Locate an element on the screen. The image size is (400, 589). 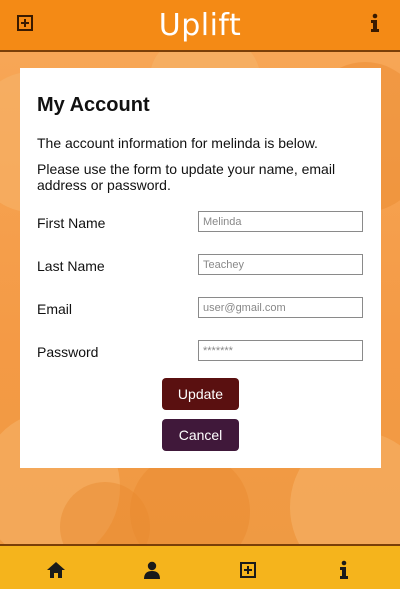
first-name-field is located at coordinates (280, 221).